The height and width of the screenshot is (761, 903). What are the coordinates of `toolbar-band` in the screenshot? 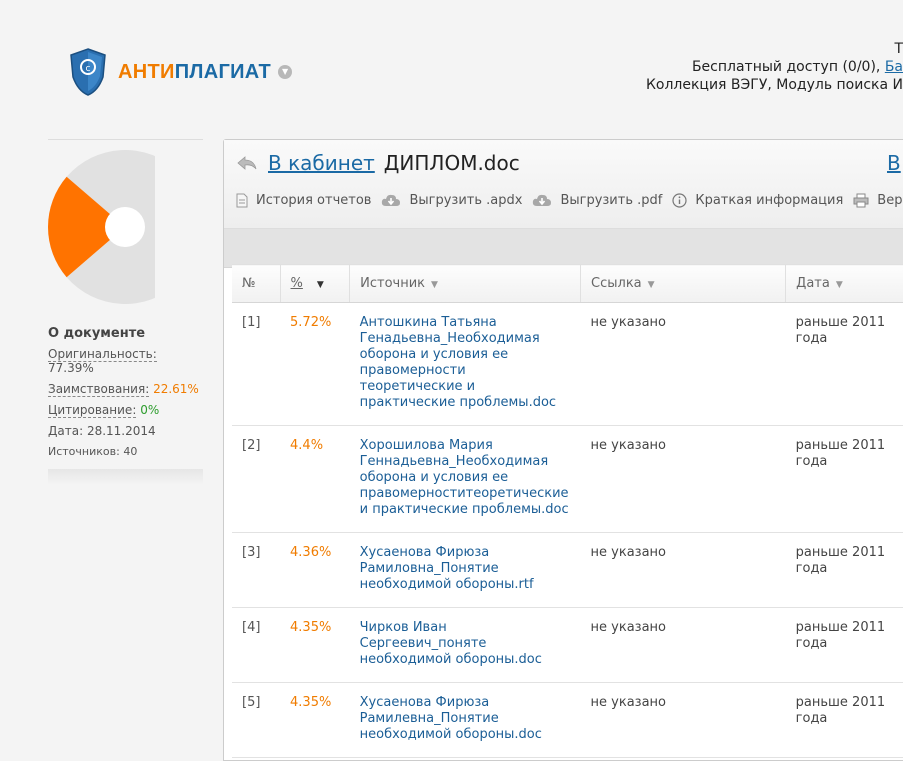 It's located at (563, 248).